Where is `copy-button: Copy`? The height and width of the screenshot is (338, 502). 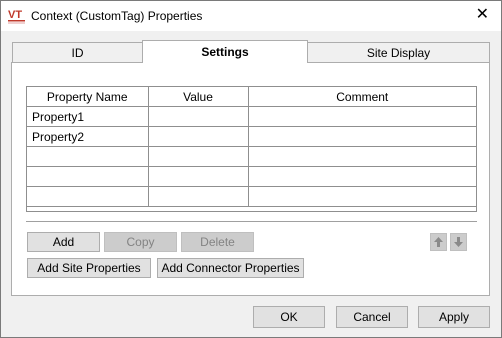
copy-button: Copy is located at coordinates (140, 242).